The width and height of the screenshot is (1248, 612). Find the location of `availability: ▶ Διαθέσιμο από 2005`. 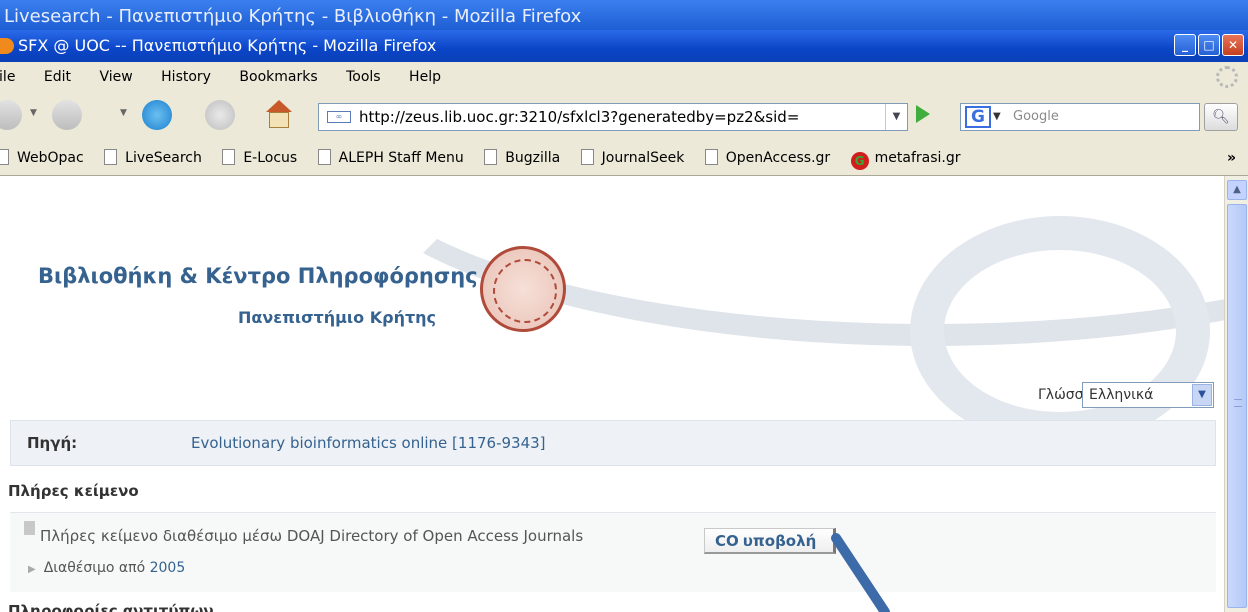

availability: ▶ Διαθέσιμο από 2005 is located at coordinates (106, 568).